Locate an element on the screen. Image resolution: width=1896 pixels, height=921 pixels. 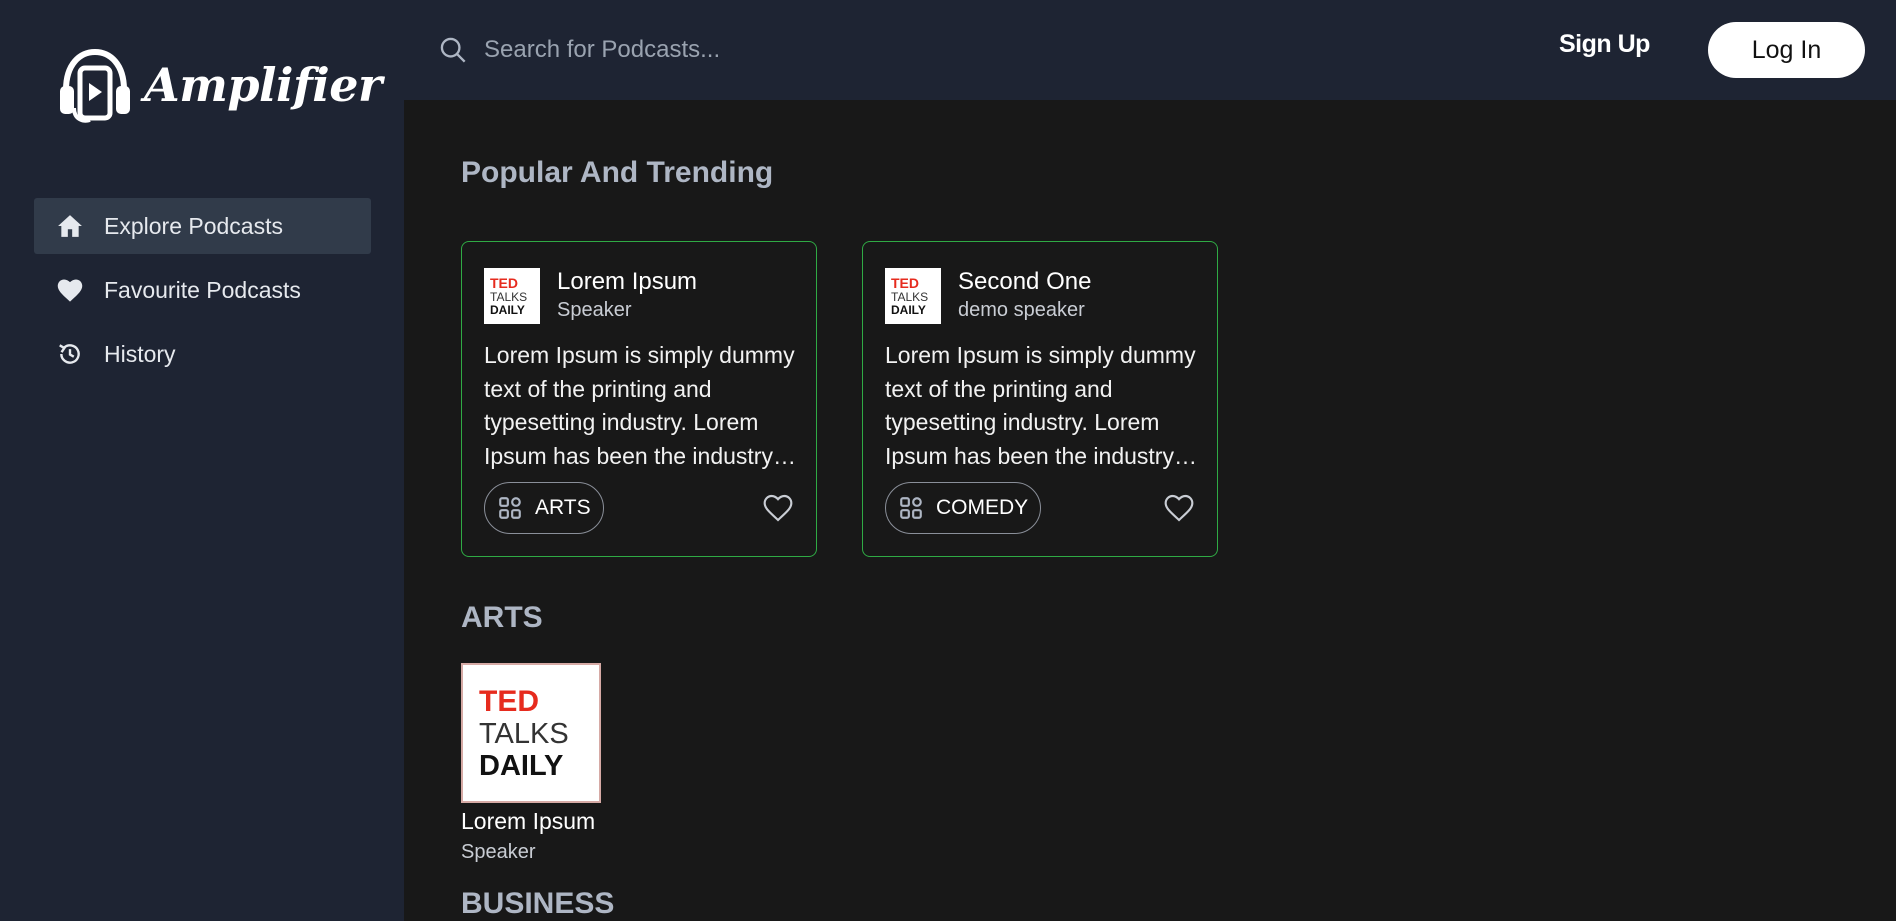
podcast-tile: TED TALKS DAILY Lorem Ipsum Speaker is located at coordinates (531, 763).